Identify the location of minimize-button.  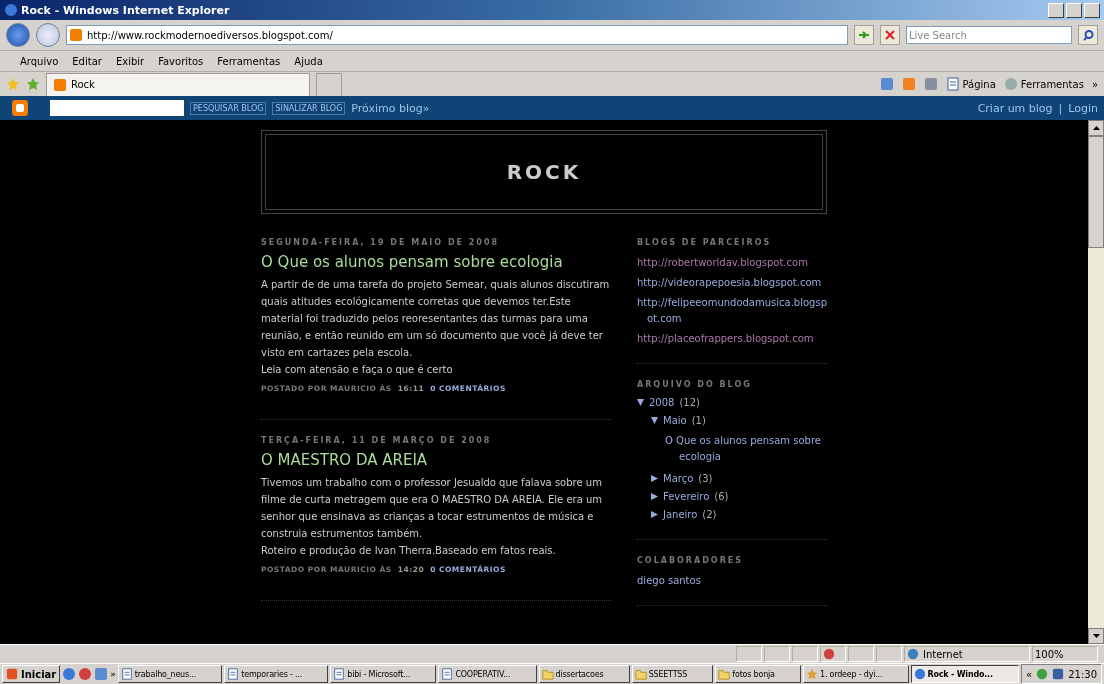
(1056, 10).